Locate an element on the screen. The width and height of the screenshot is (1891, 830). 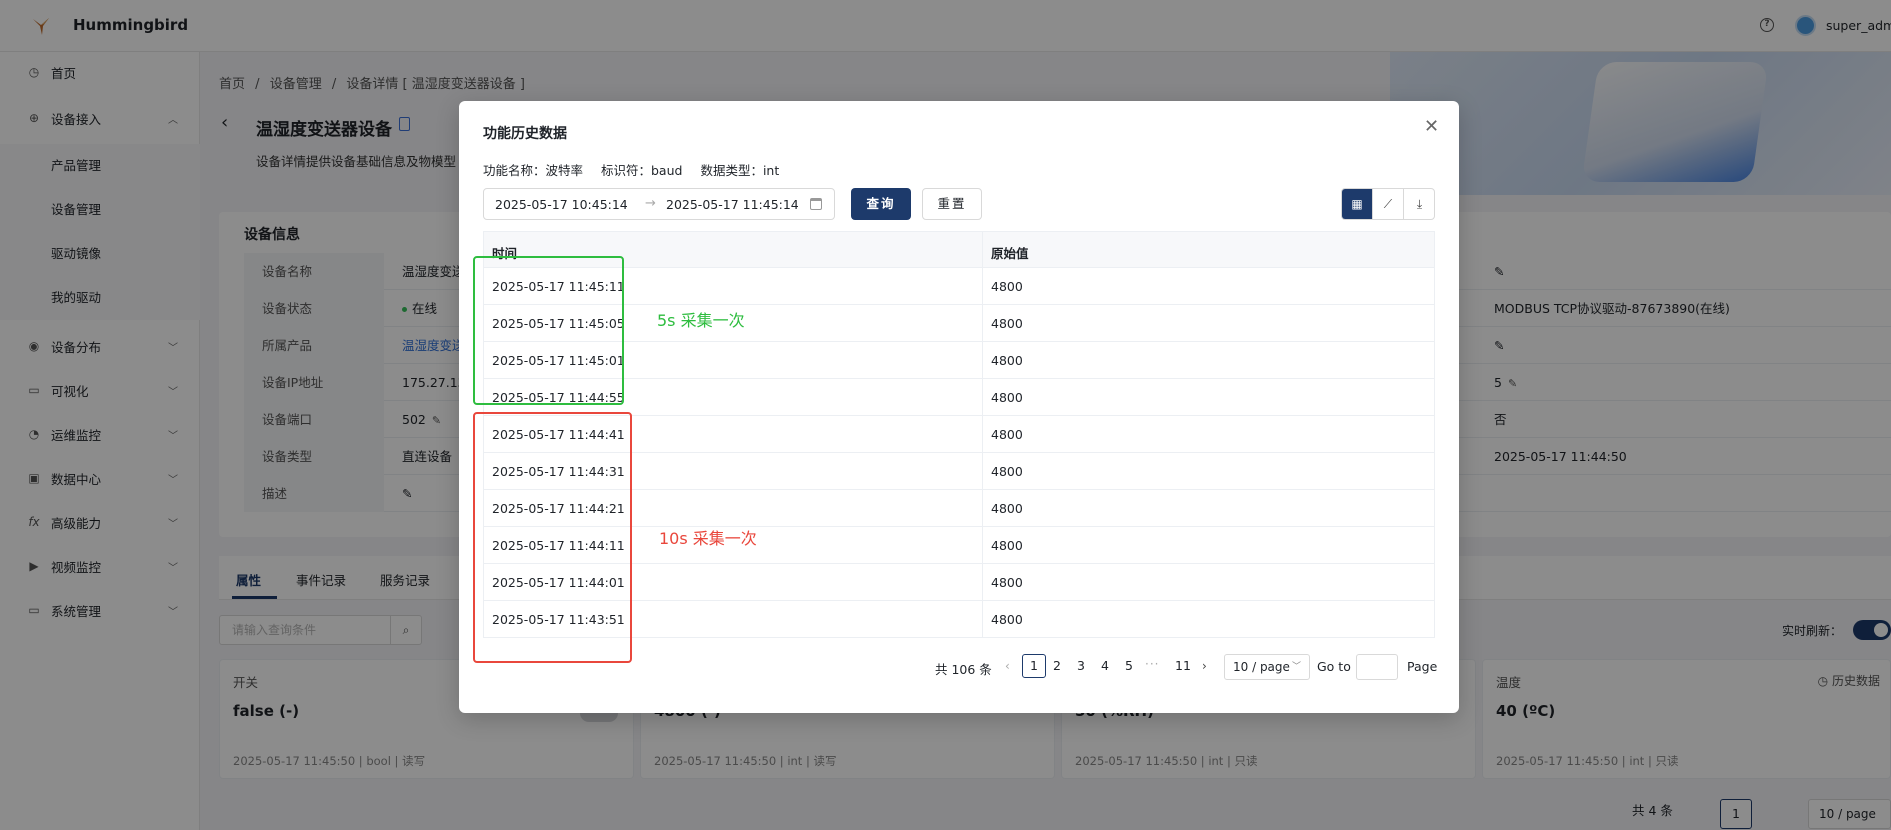
modal-title: 功能历史数据 is located at coordinates (525, 134).